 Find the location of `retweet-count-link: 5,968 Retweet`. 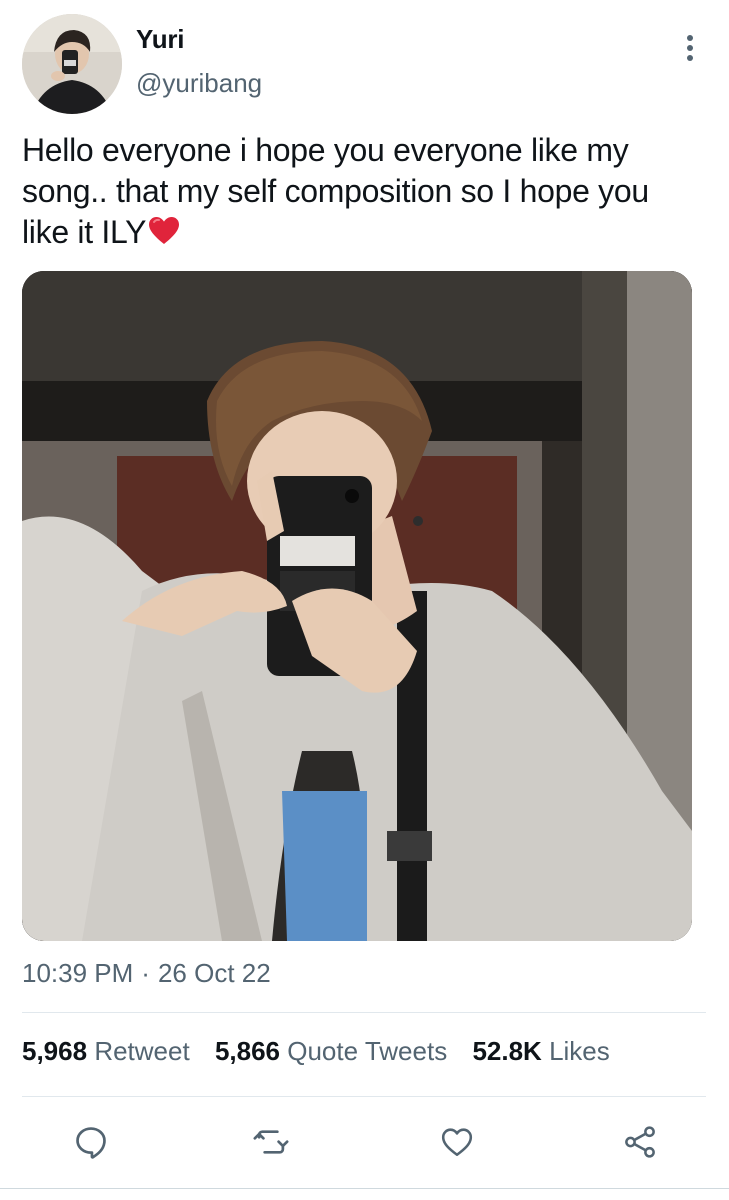

retweet-count-link: 5,968 Retweet is located at coordinates (106, 1051).